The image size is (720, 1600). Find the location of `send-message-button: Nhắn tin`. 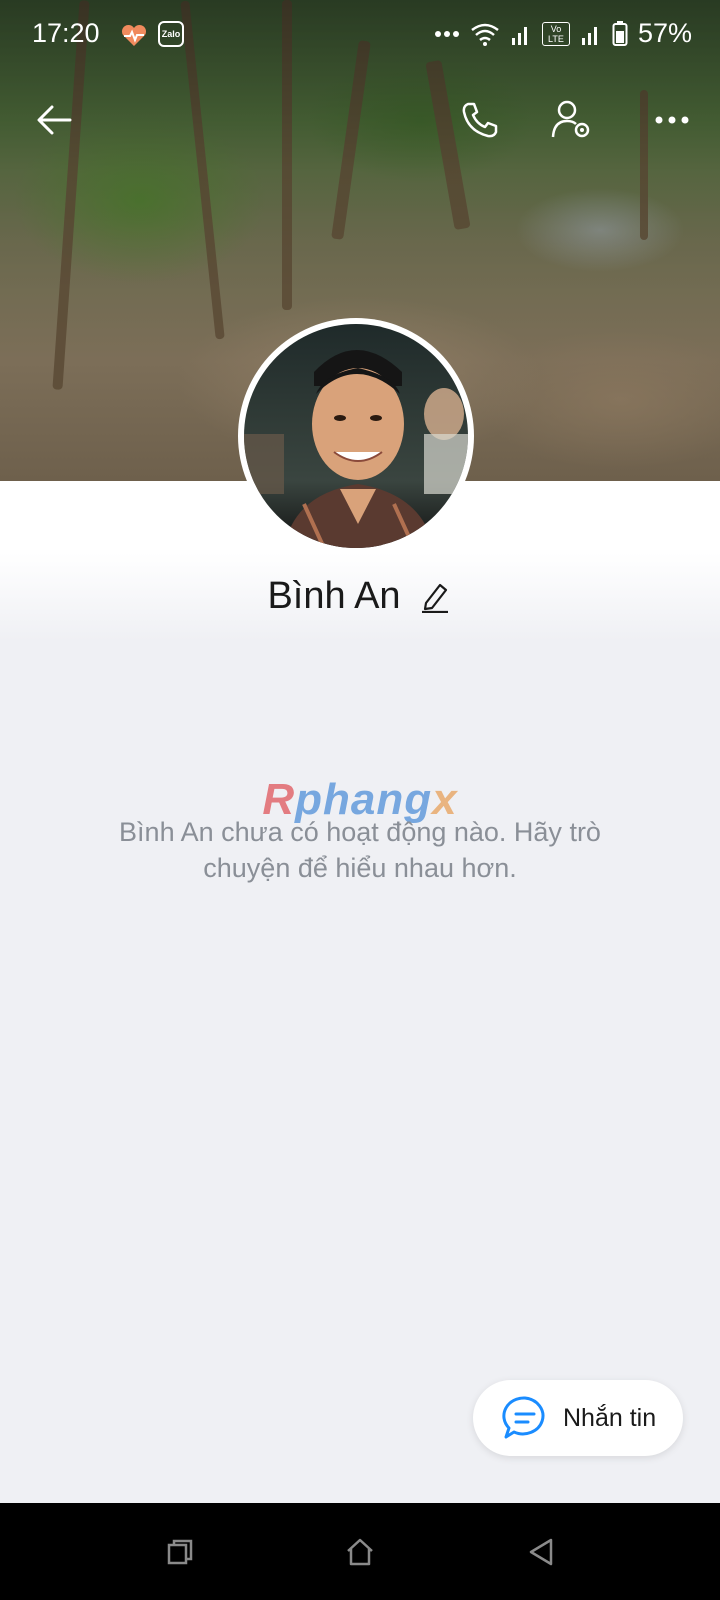

send-message-button: Nhắn tin is located at coordinates (578, 1418).